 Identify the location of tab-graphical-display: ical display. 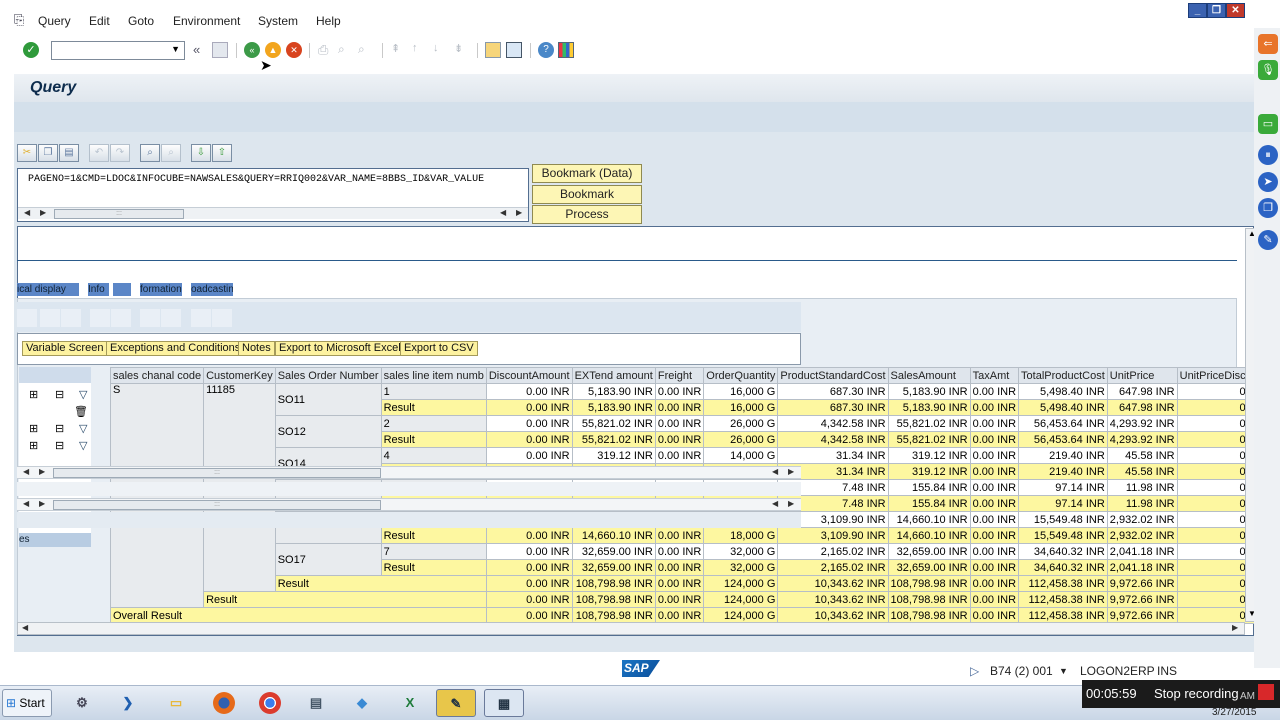
(48, 289).